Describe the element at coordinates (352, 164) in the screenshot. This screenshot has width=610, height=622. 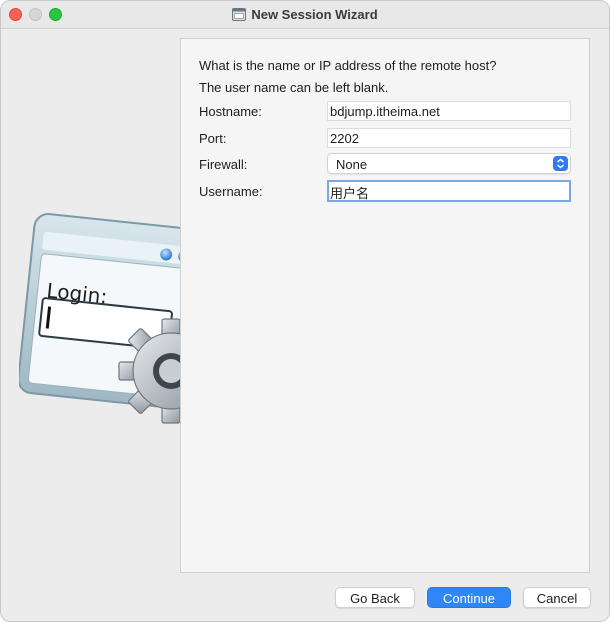
I see `firewall-selected-value: None` at that location.